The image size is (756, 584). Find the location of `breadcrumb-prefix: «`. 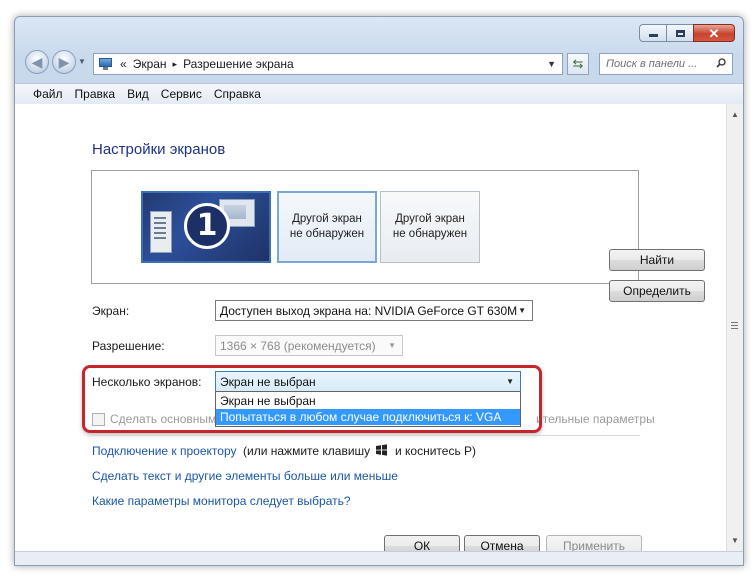

breadcrumb-prefix: « is located at coordinates (123, 64).